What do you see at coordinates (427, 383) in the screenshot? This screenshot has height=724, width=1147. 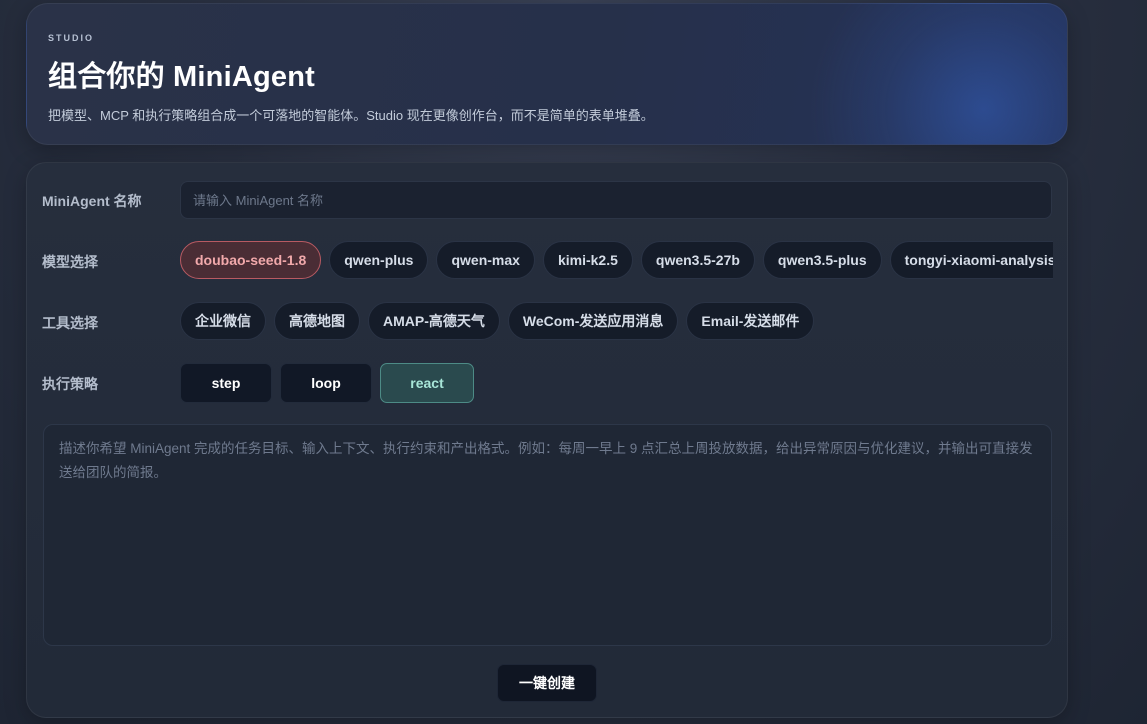 I see `strategy-react-button: react` at bounding box center [427, 383].